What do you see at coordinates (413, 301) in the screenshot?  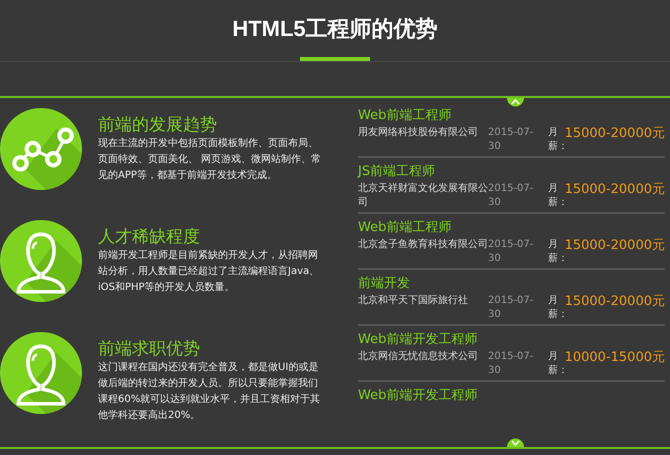 I see `company-name: 北京和平天下国际旅行社` at bounding box center [413, 301].